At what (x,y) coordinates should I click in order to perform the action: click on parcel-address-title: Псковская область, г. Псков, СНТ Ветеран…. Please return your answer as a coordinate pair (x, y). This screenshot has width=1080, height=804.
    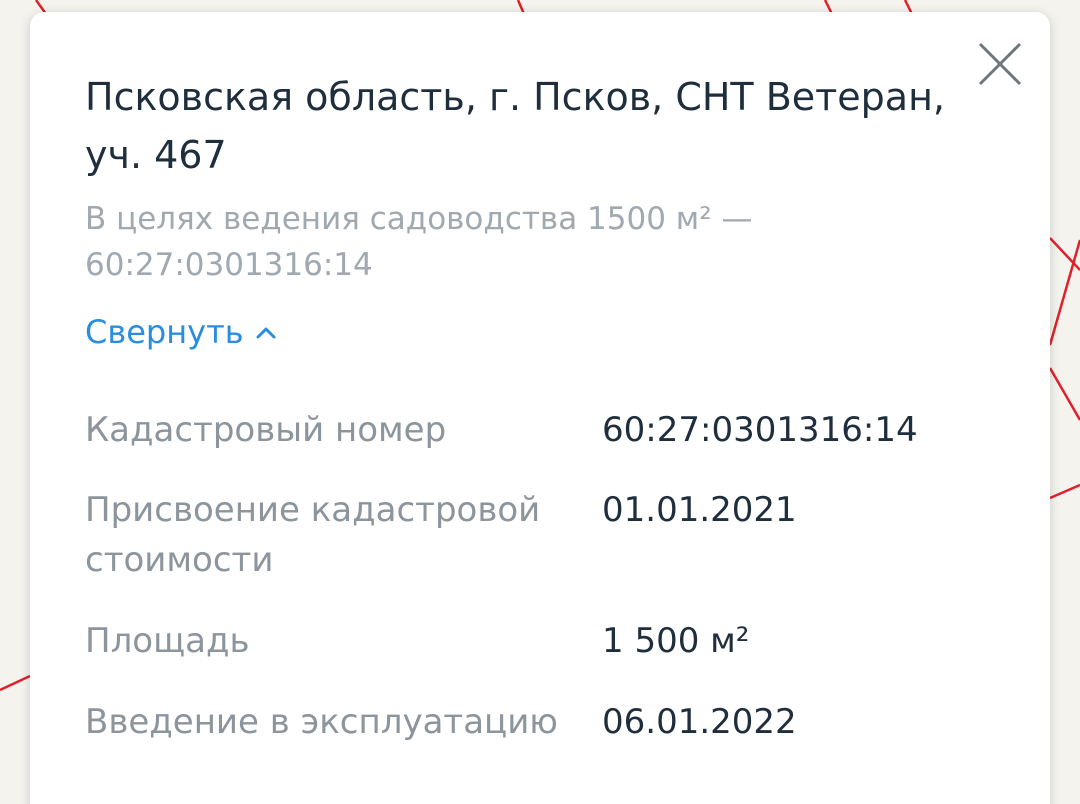
    Looking at the image, I should click on (515, 126).